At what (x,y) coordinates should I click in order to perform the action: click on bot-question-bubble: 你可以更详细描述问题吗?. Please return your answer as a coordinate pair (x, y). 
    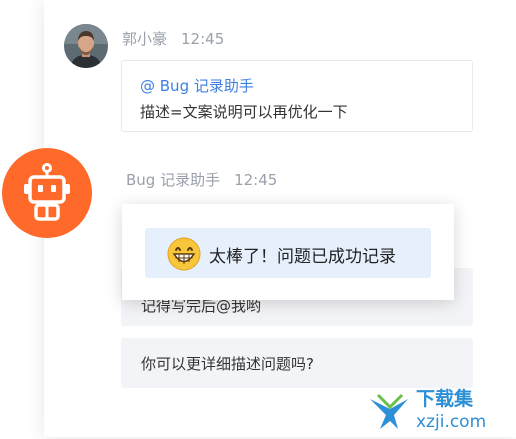
    Looking at the image, I should click on (297, 363).